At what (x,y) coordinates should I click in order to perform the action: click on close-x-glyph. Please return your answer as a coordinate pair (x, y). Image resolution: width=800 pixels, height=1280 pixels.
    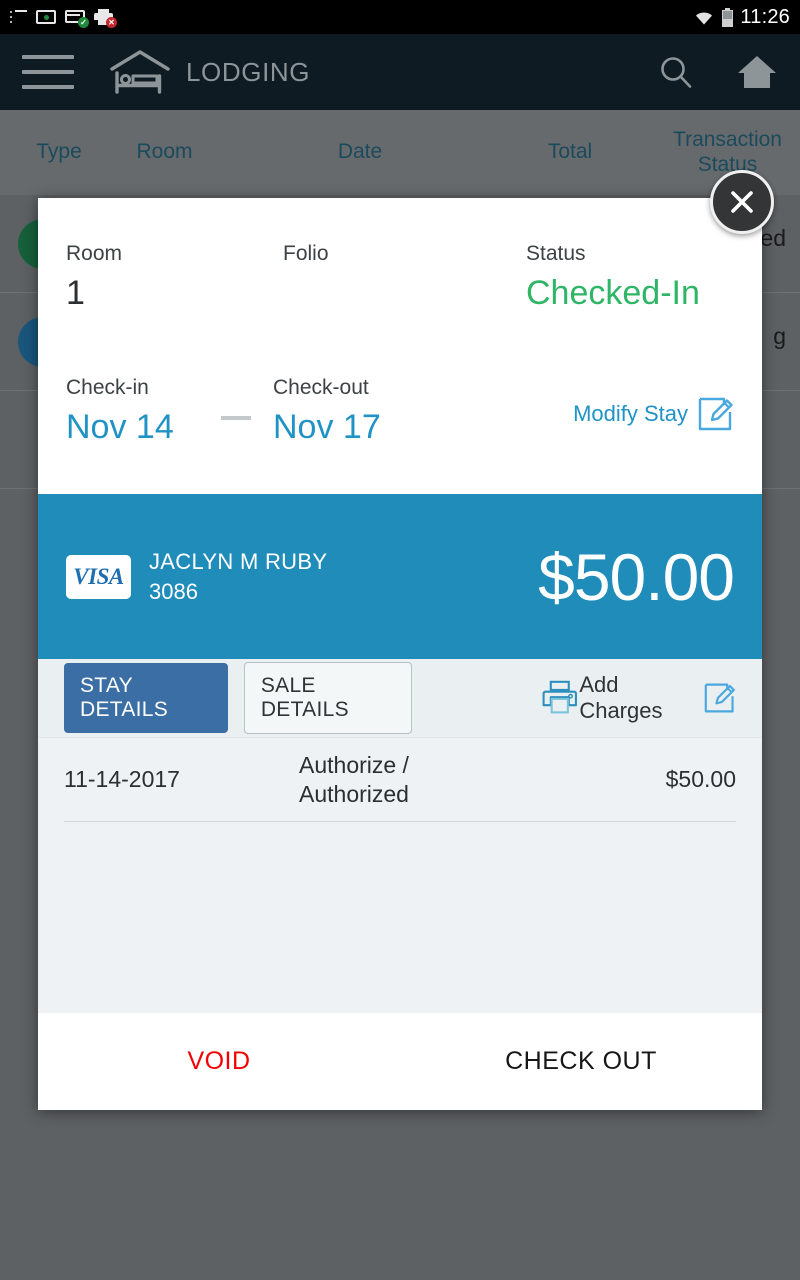
    Looking at the image, I should click on (742, 202).